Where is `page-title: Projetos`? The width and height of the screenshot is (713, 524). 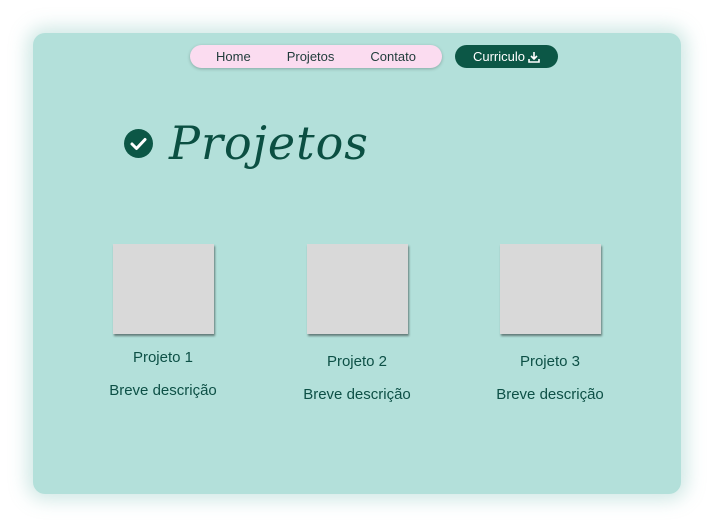
page-title: Projetos is located at coordinates (269, 143).